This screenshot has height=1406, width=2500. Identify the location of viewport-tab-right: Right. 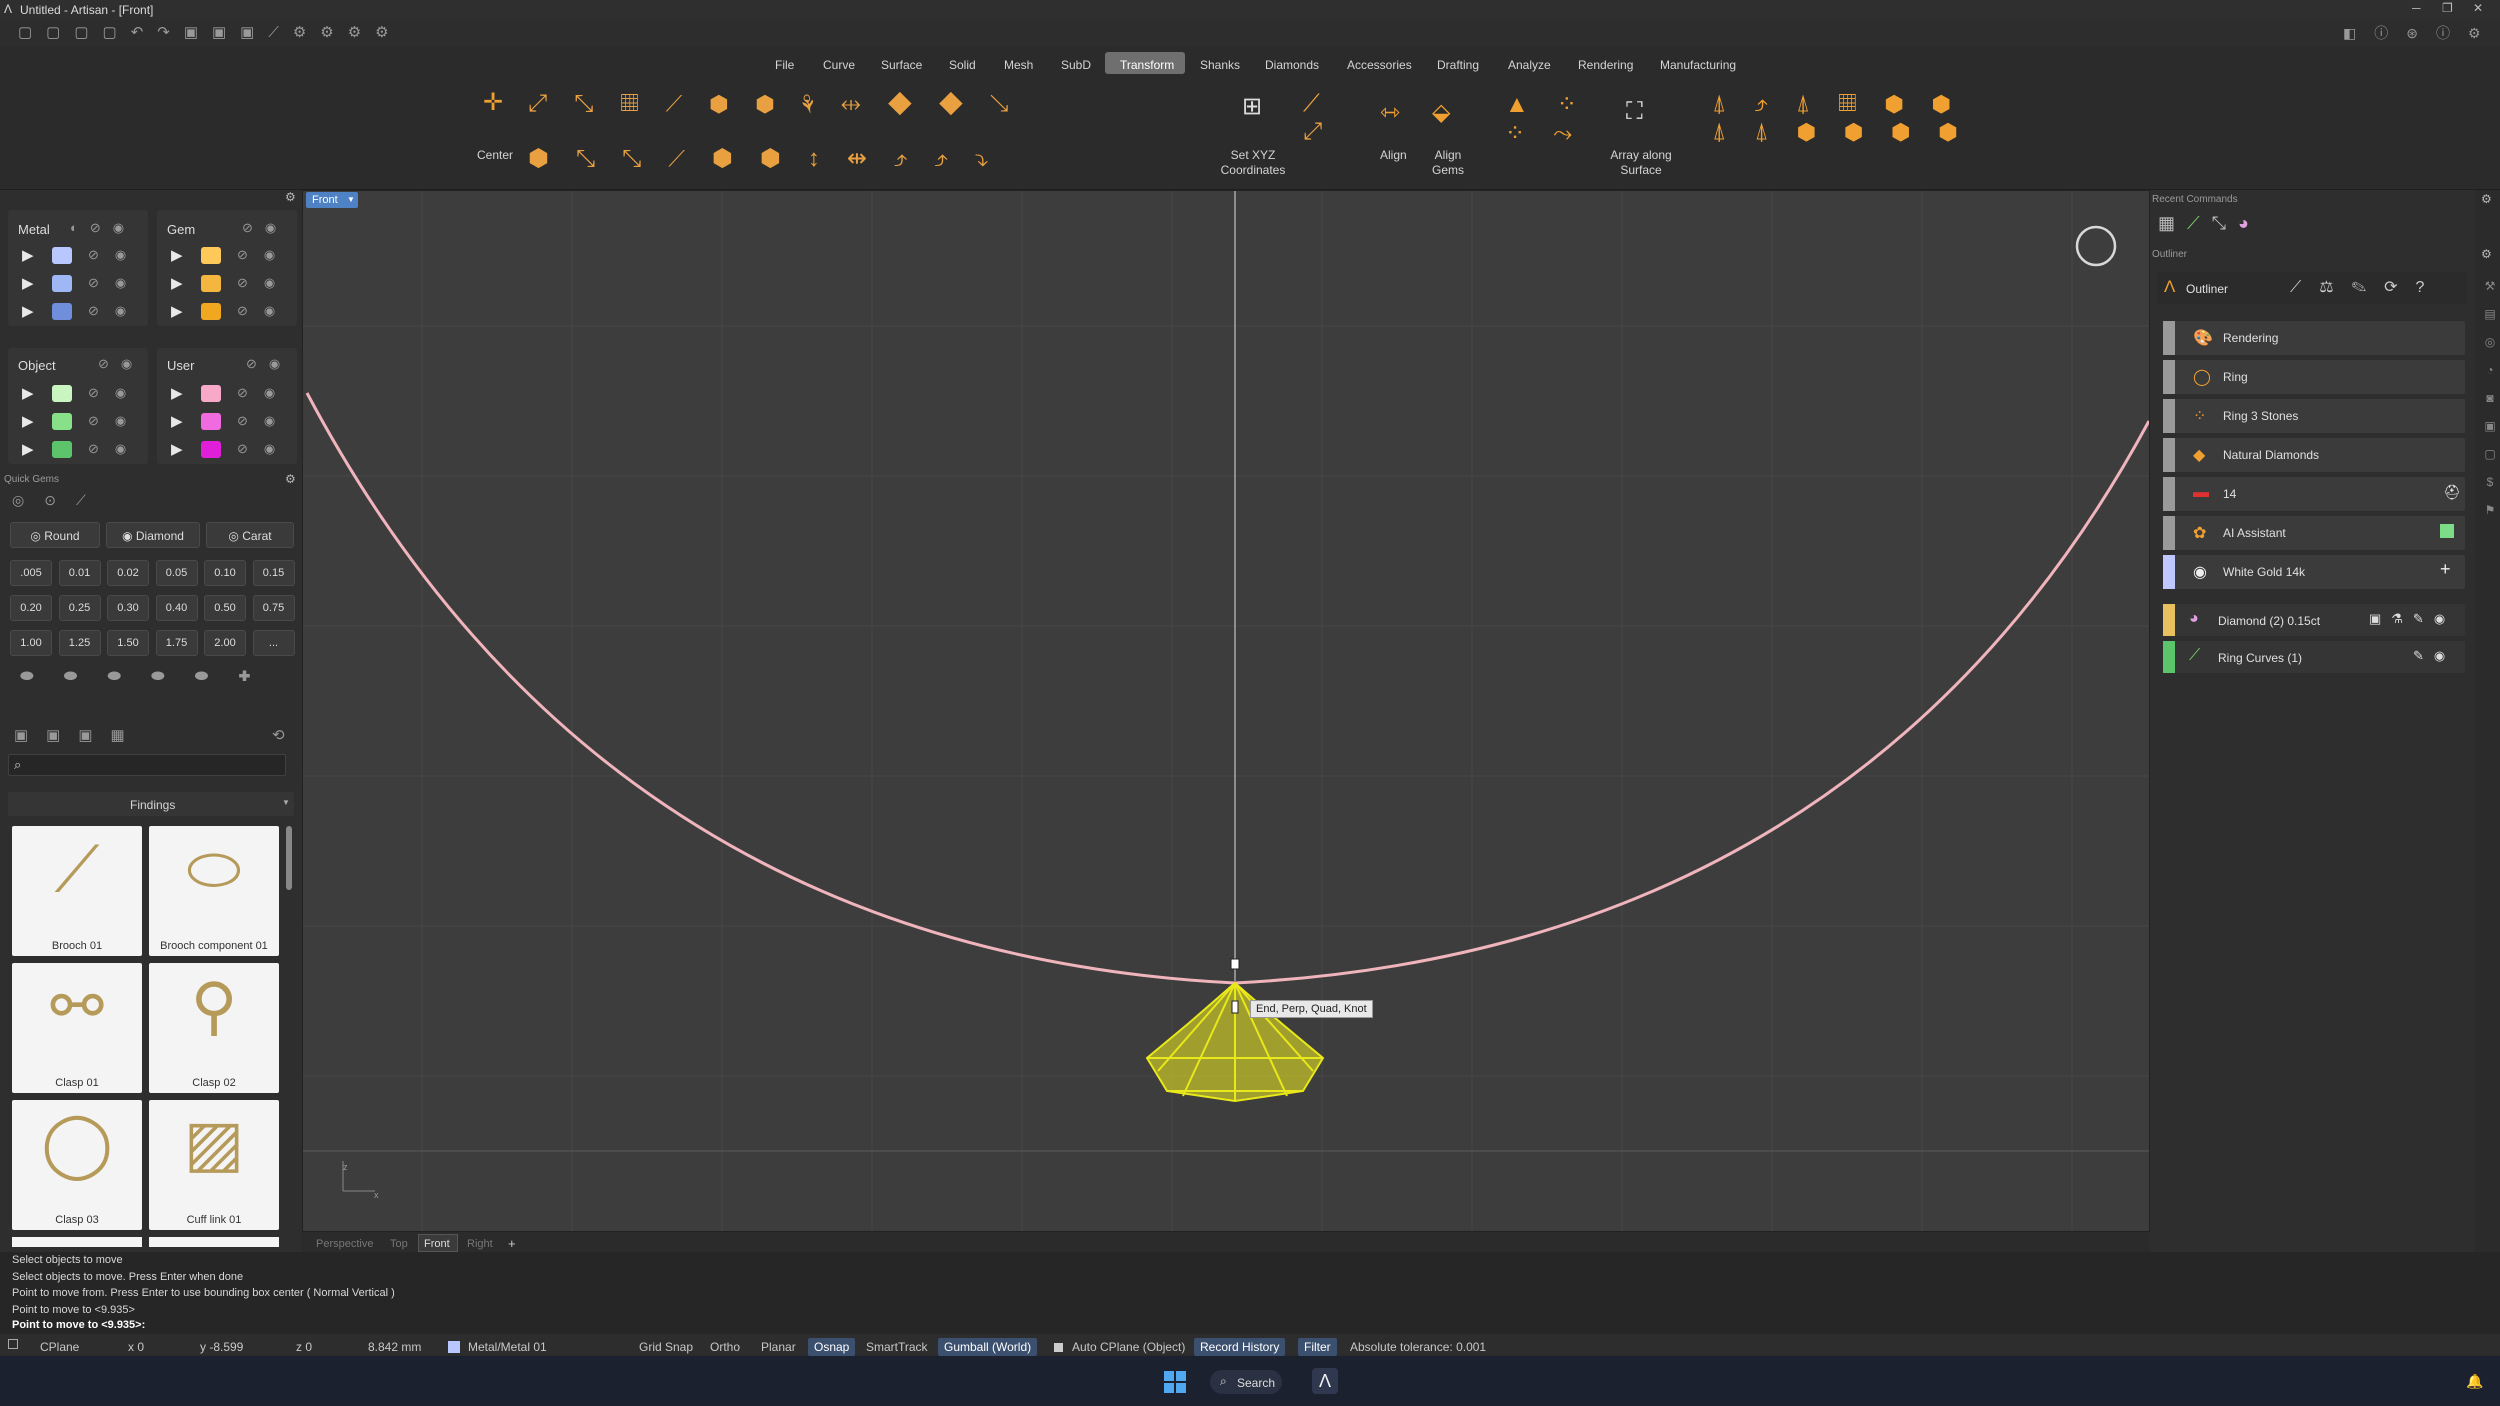
(480, 1244).